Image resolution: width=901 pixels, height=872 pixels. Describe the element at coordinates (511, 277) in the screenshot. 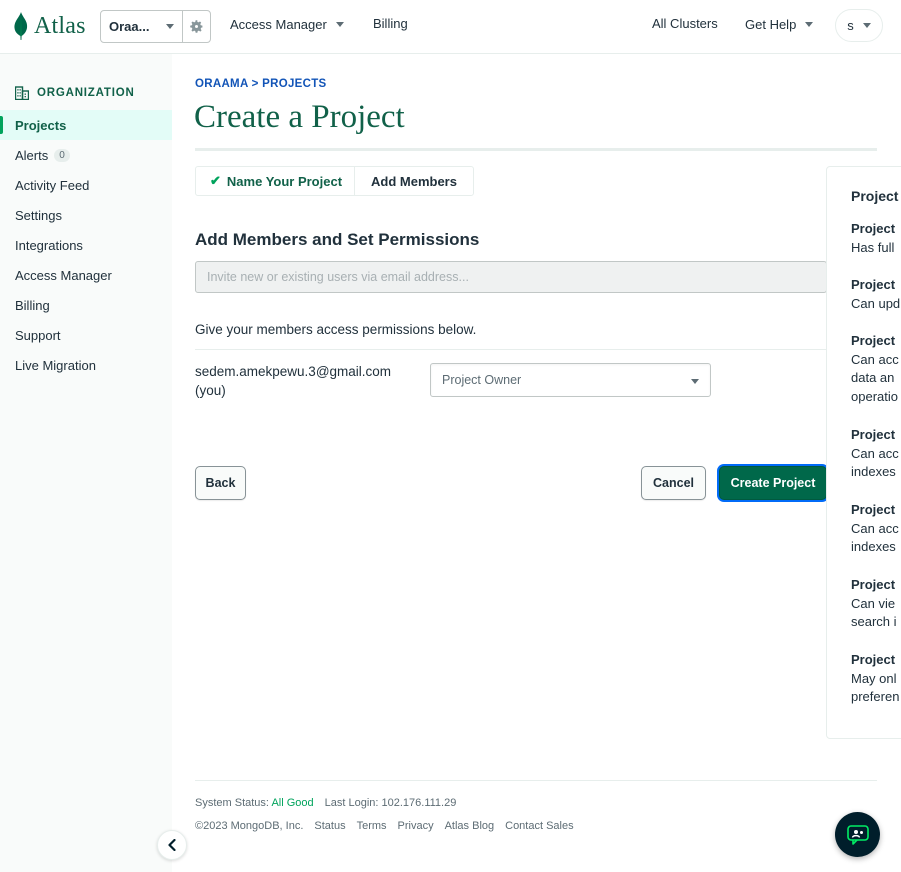

I see `invite-email-input` at that location.